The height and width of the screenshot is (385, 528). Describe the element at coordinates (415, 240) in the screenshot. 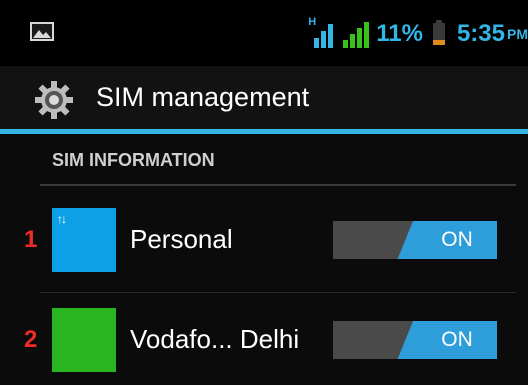

I see `sim-1-toggle: ON` at that location.